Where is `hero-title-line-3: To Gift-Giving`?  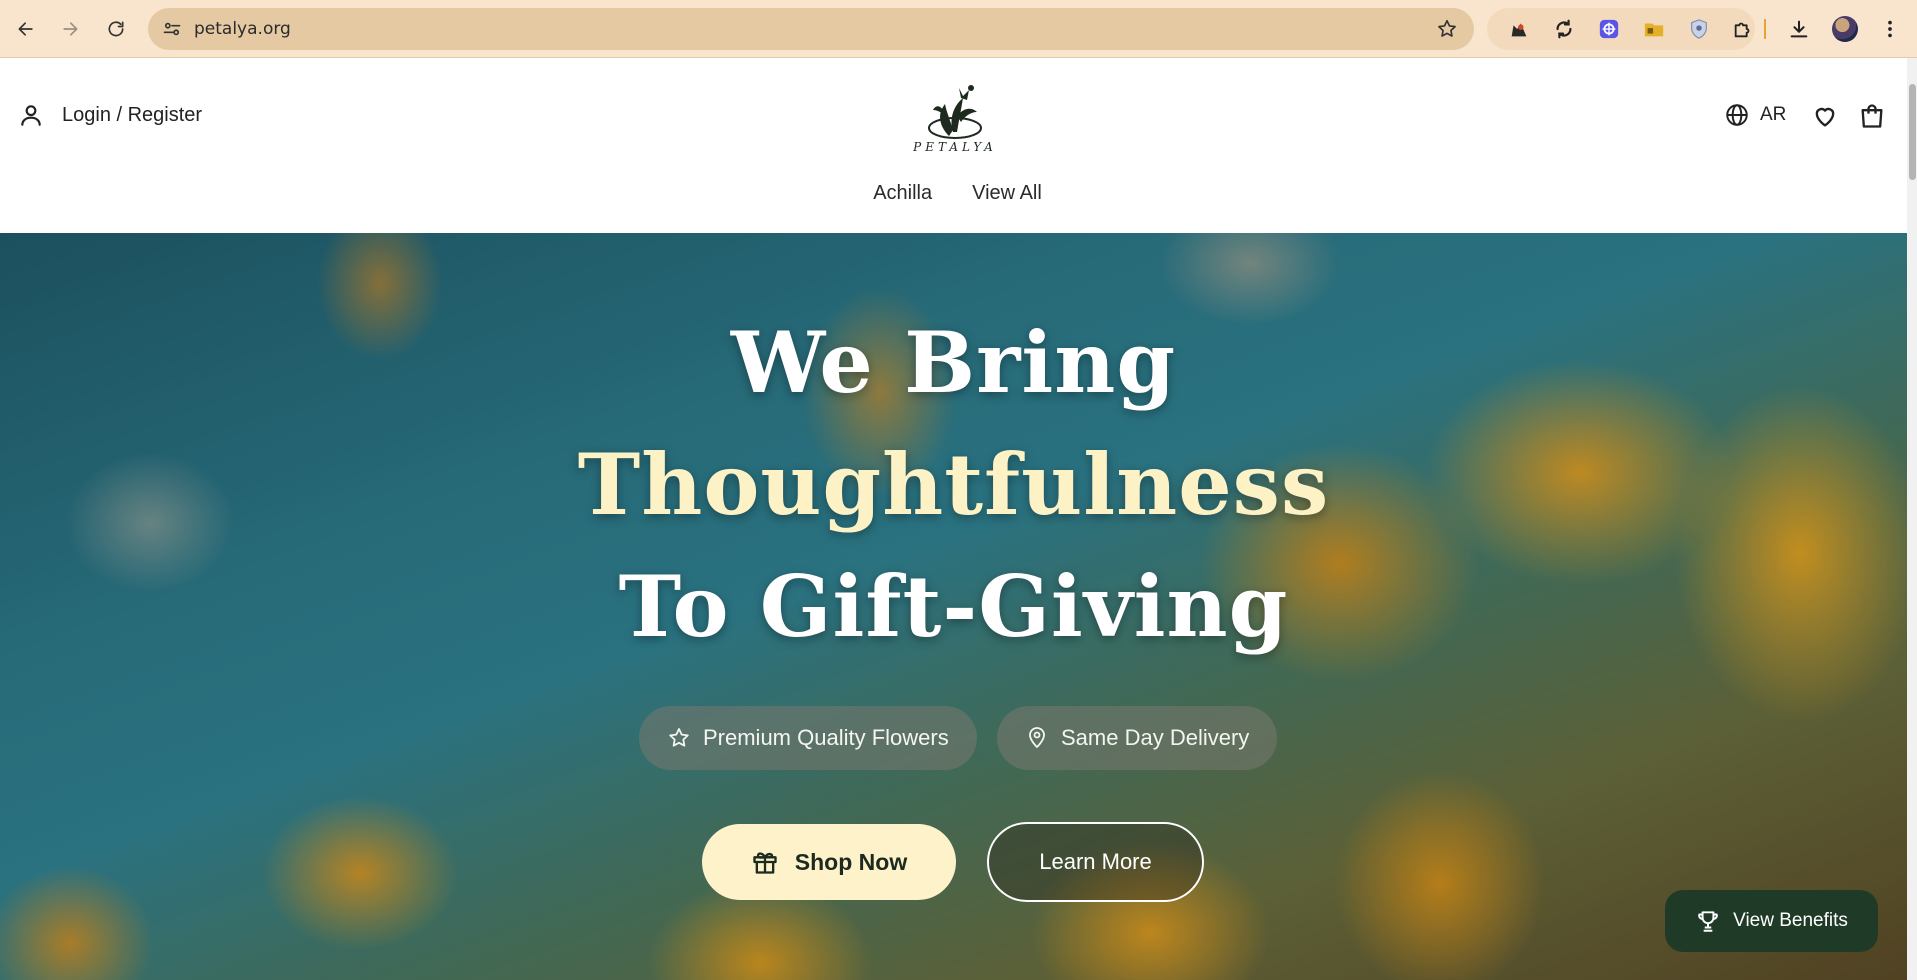 hero-title-line-3: To Gift-Giving is located at coordinates (953, 606).